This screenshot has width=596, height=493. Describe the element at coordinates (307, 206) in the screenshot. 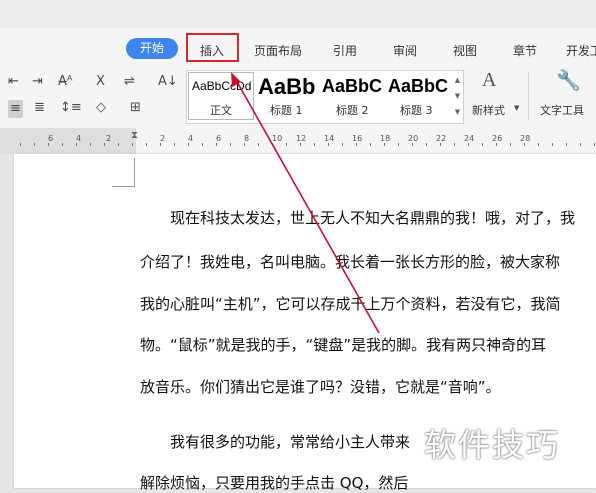

I see `arrow-line` at that location.